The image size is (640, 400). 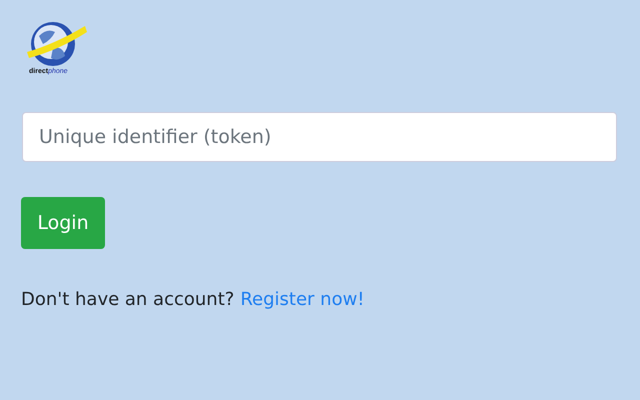 I want to click on token-field: Unique identifier (token), so click(x=319, y=137).